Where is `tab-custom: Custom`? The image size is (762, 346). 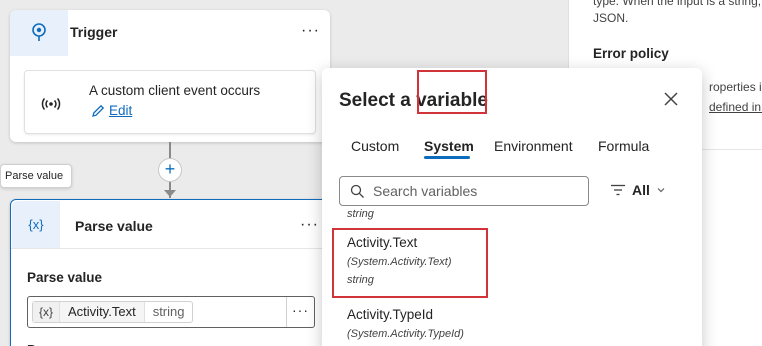 tab-custom: Custom is located at coordinates (375, 146).